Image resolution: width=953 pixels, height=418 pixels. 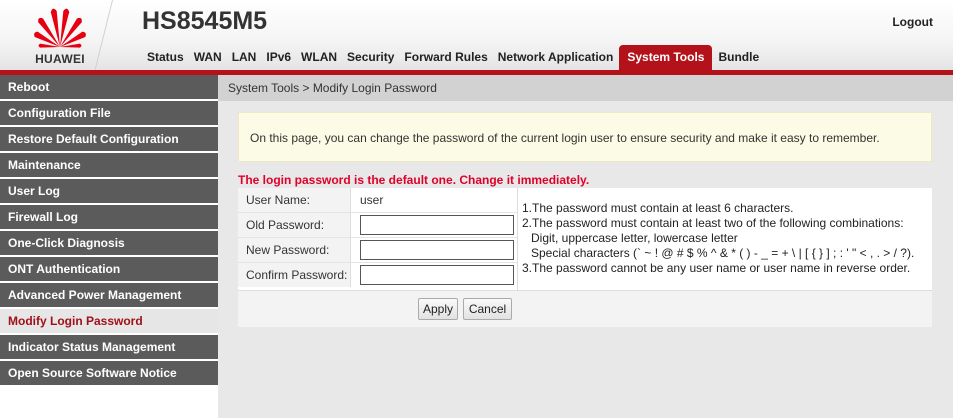 I want to click on nav-tab-security: Security, so click(x=370, y=57).